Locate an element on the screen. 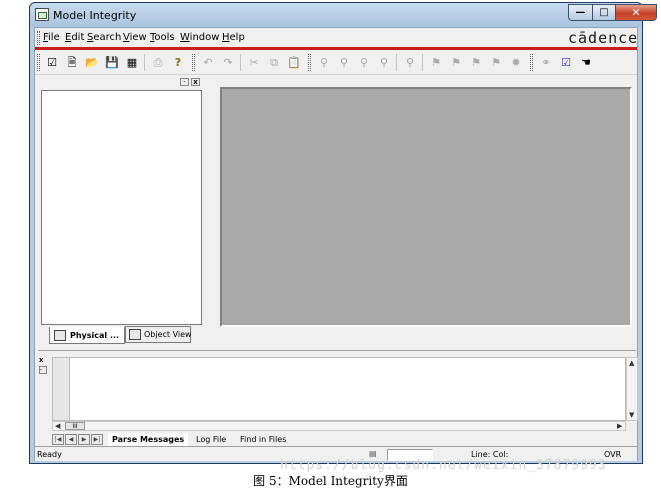 Image resolution: width=661 pixels, height=492 pixels. object-view-icon is located at coordinates (135, 334).